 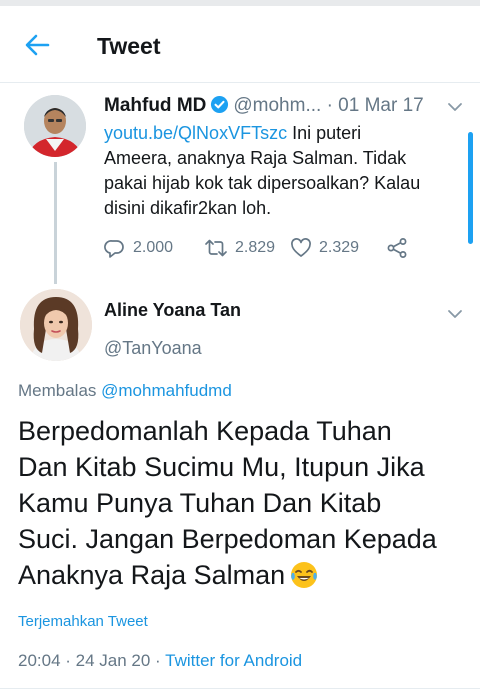 What do you see at coordinates (37, 45) in the screenshot?
I see `arrow-left-icon` at bounding box center [37, 45].